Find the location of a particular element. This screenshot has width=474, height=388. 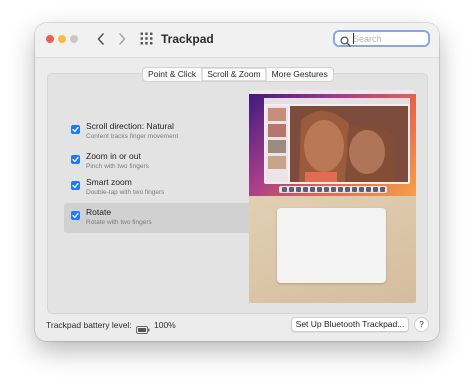

option-description: Content tracks finger movement is located at coordinates (132, 136).